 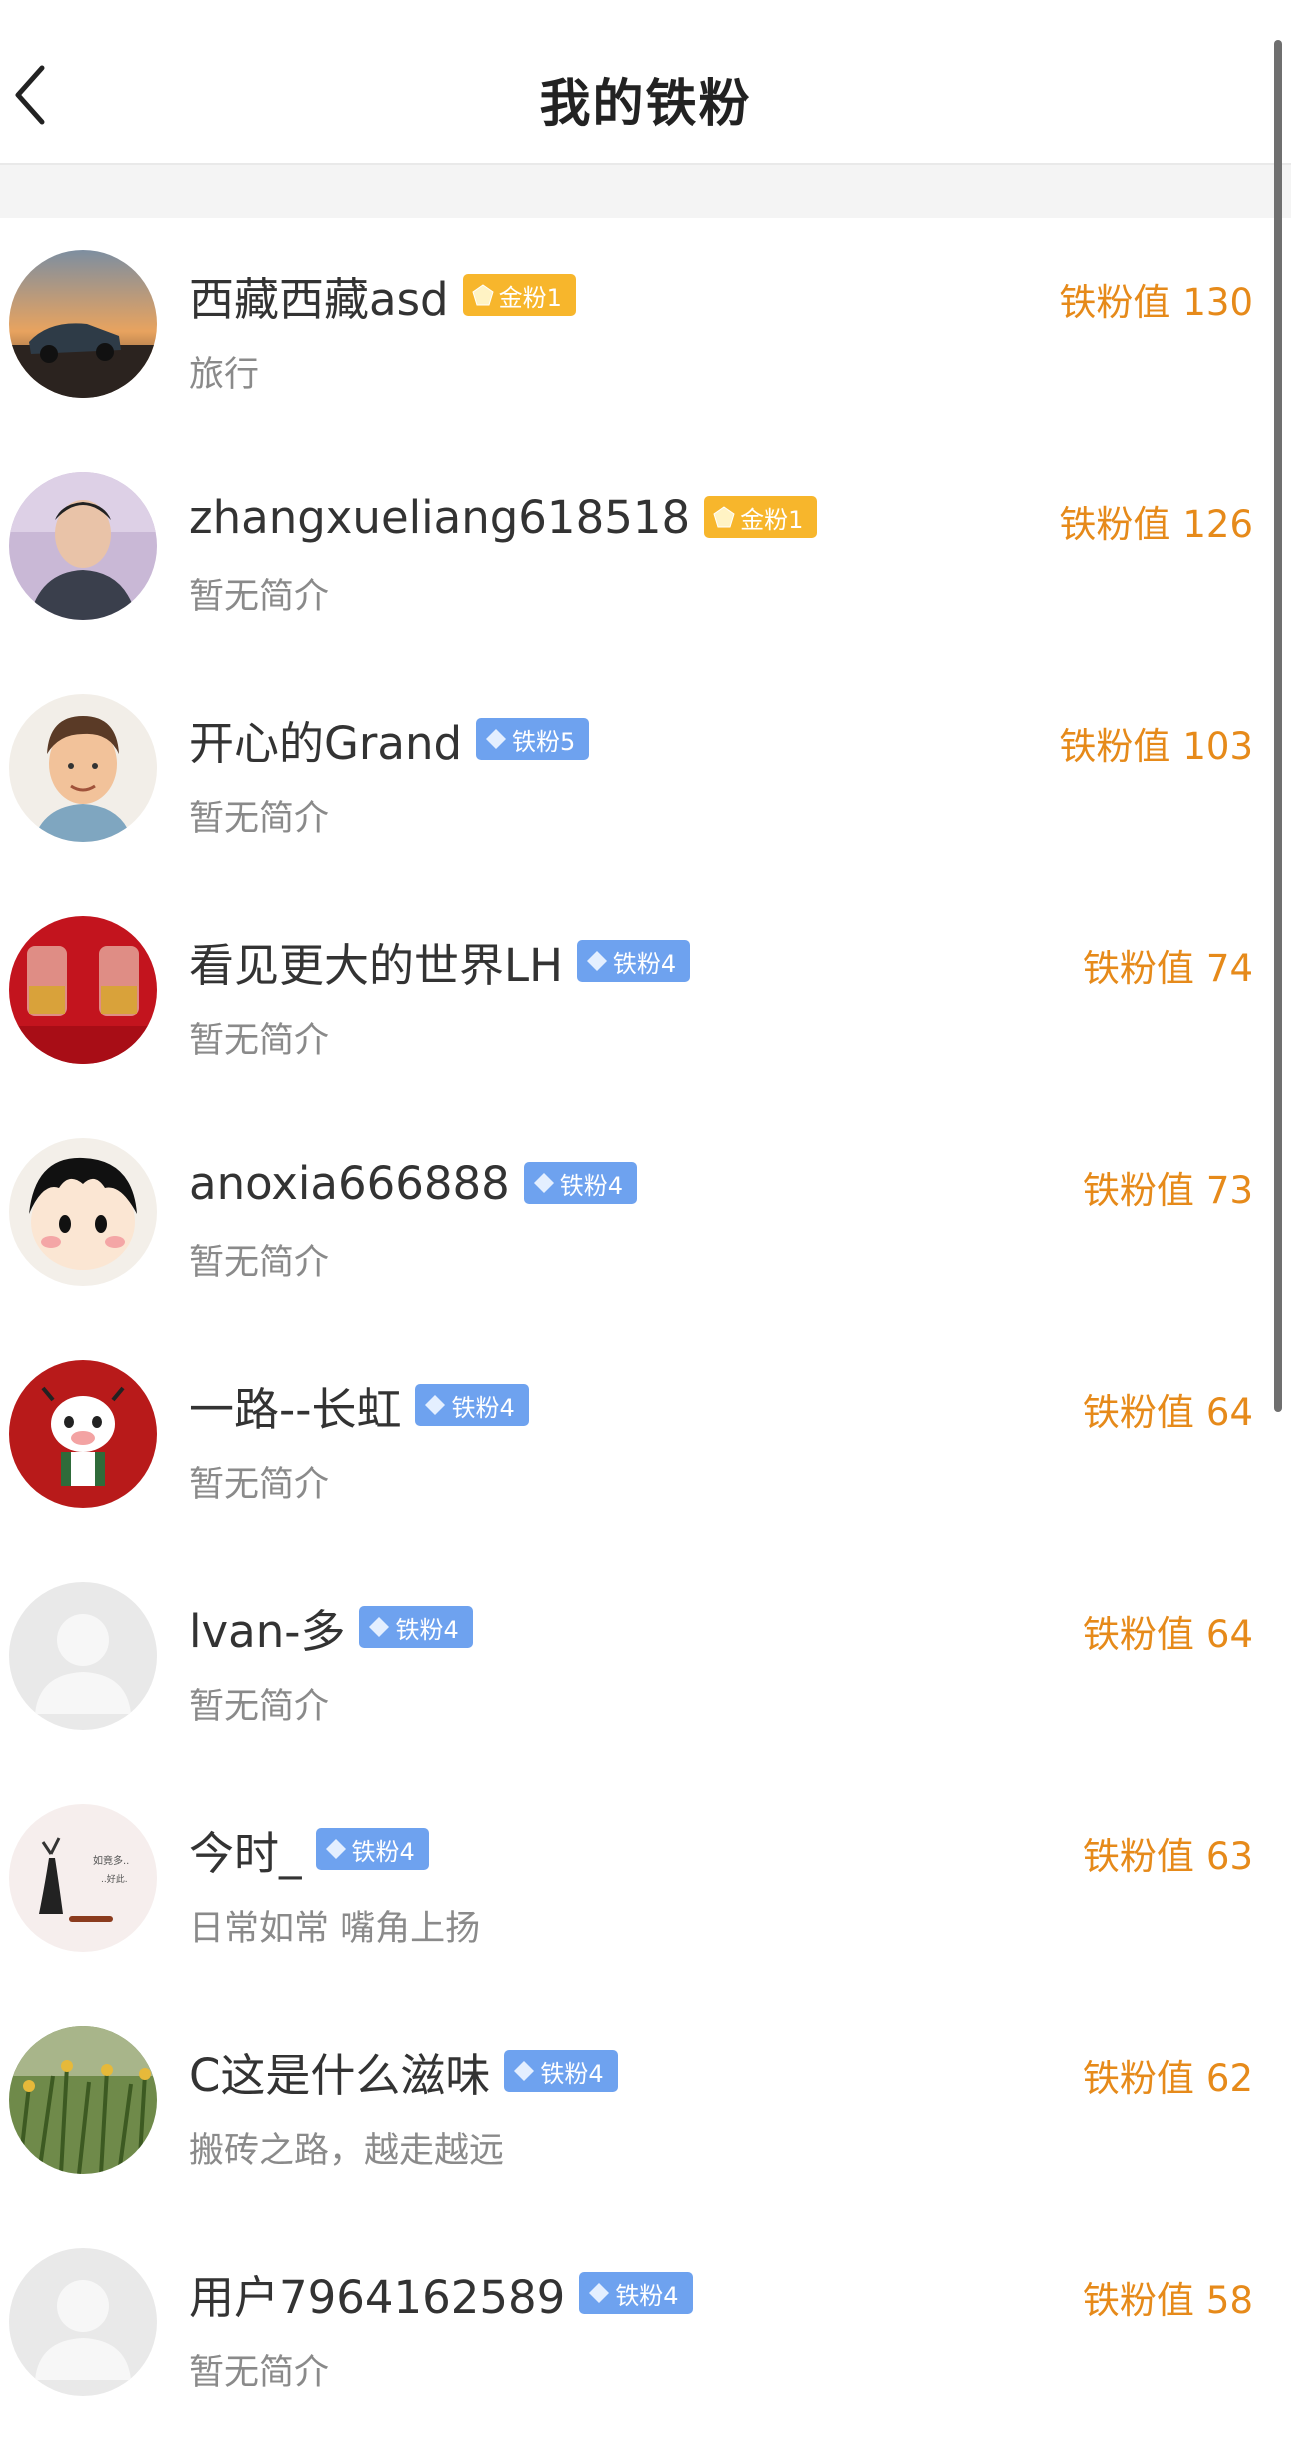 I want to click on fan-list-item: 西藏西藏asd 金粉1 旅行 铁粉值 130, so click(x=645, y=329).